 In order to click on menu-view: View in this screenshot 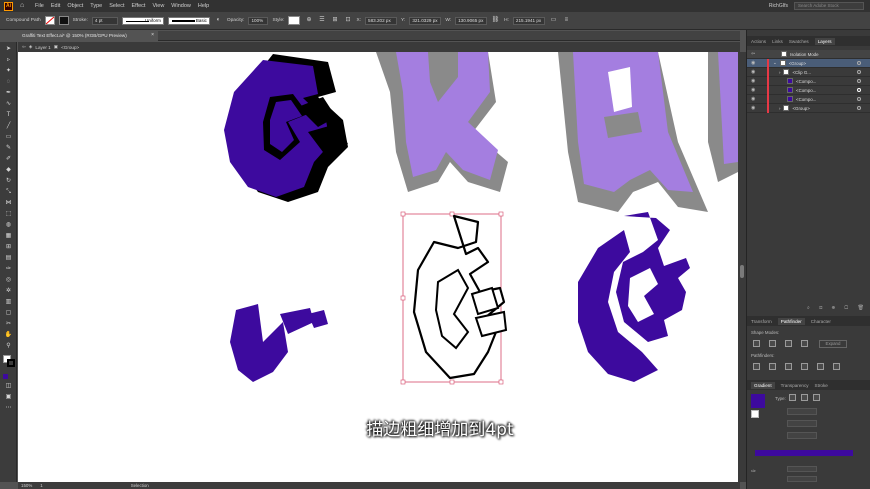, I will do `click(158, 6)`.